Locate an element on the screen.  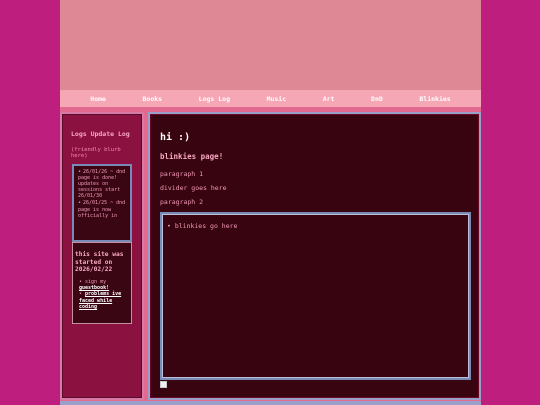
update-log-title: Logs Update Log is located at coordinates (100, 134).